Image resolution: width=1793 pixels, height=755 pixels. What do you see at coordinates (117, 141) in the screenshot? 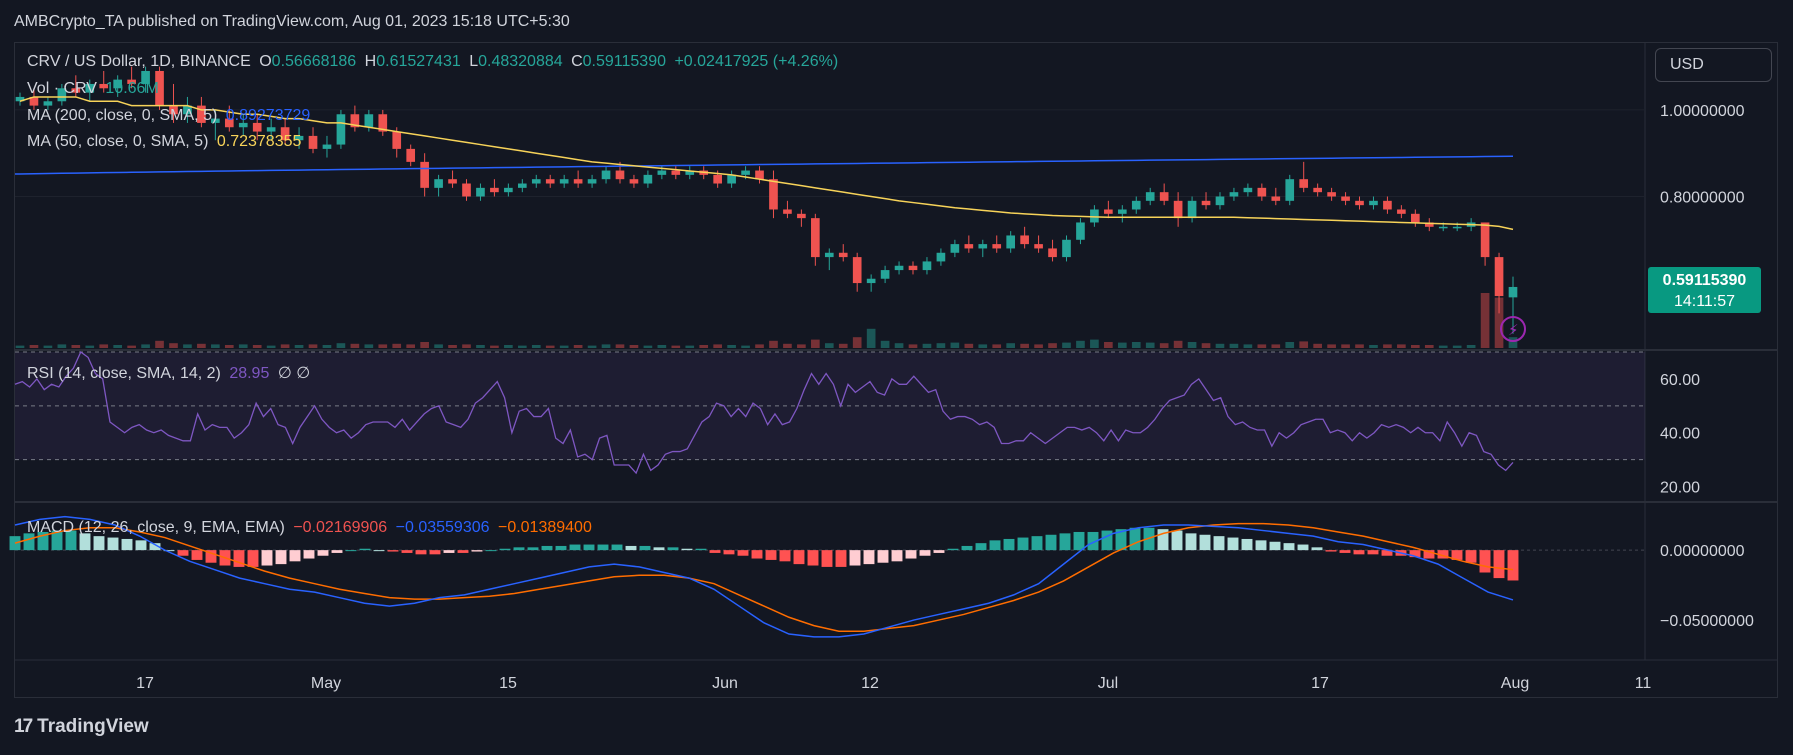
I see `ma50-label: MA (50, close, 0, SMA, 5)` at bounding box center [117, 141].